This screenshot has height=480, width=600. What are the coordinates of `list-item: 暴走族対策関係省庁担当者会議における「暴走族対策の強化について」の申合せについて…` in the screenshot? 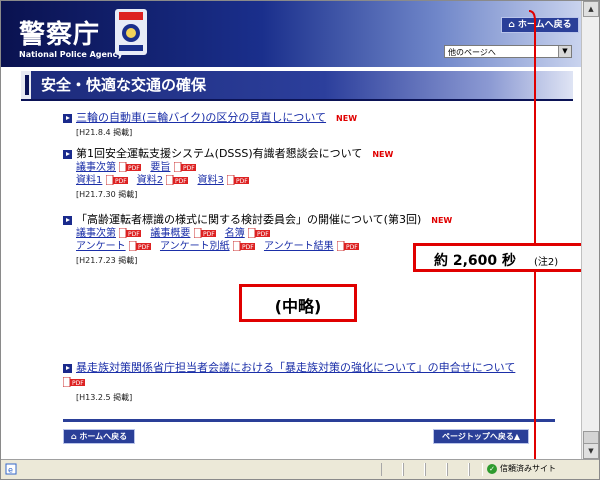 It's located at (298, 382).